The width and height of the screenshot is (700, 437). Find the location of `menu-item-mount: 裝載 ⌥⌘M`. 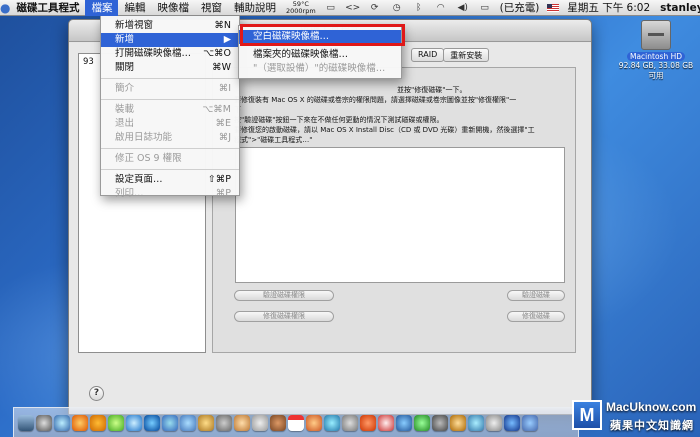

menu-item-mount: 裝載 ⌥⌘M is located at coordinates (170, 110).